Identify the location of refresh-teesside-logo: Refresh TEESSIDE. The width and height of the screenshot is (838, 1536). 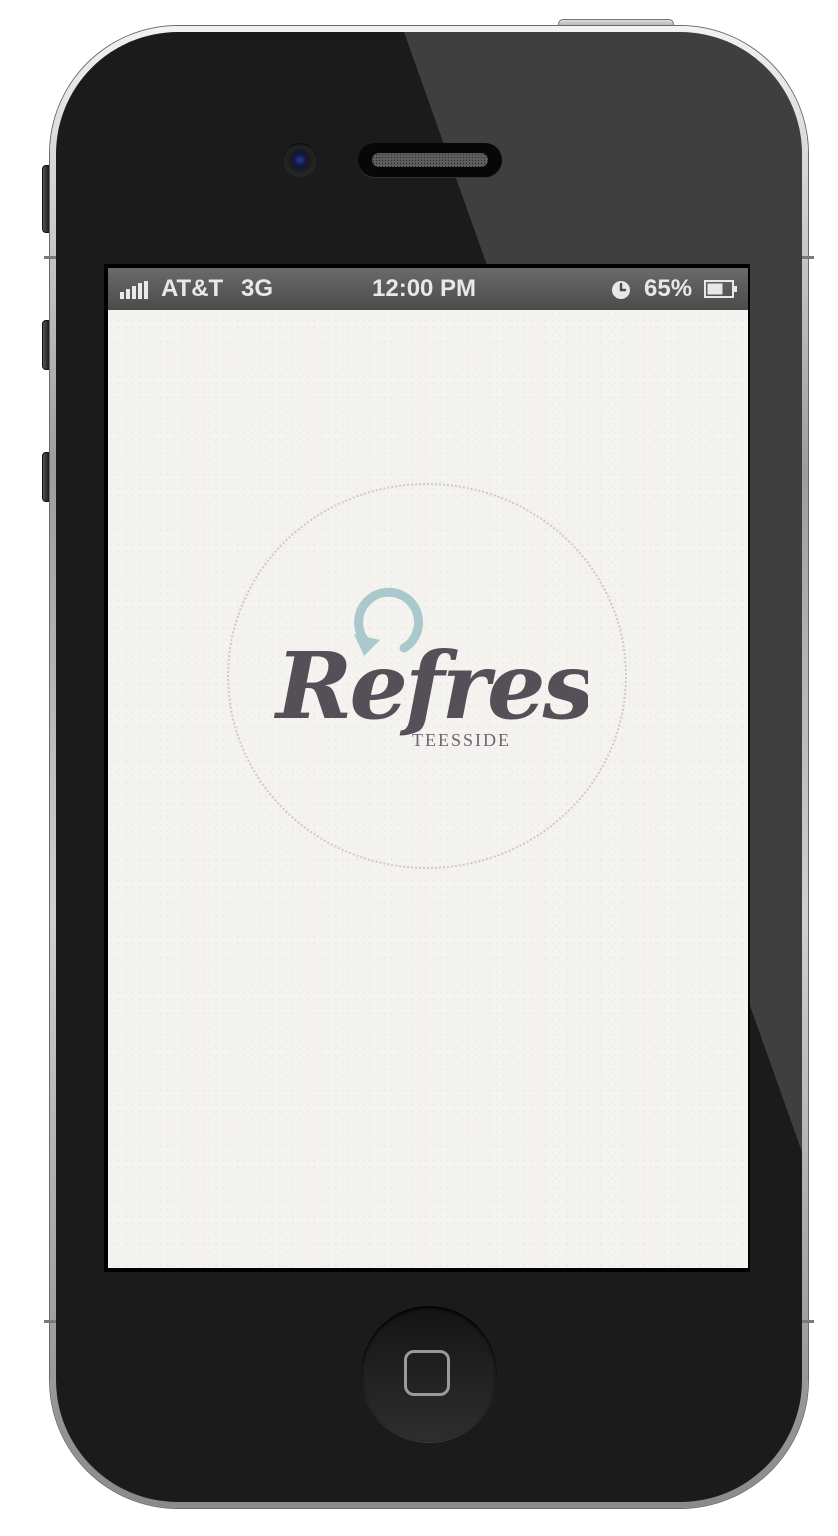
(430, 668).